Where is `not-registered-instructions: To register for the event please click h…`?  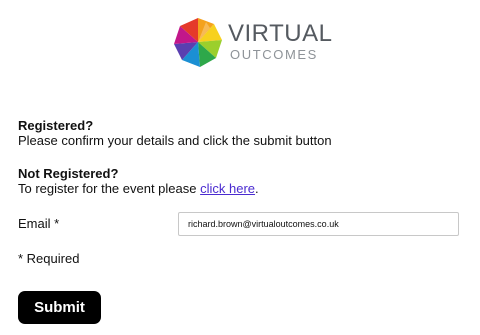 not-registered-instructions: To register for the event please click h… is located at coordinates (138, 188).